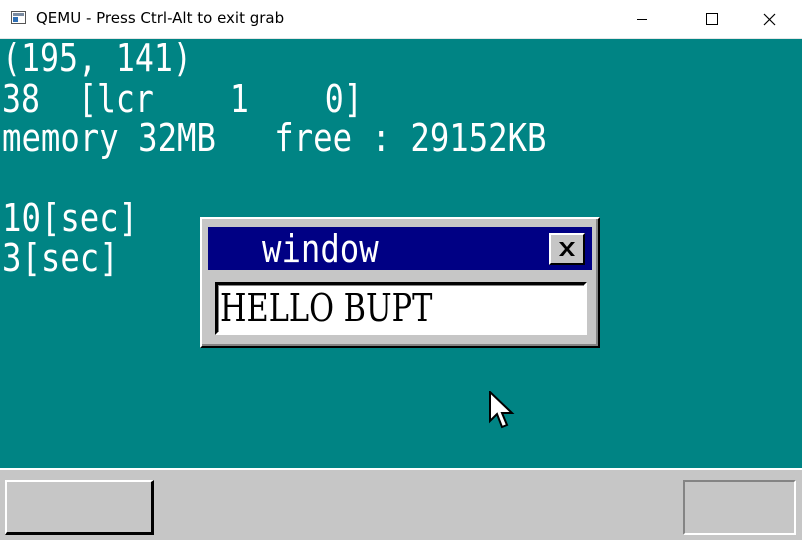 The width and height of the screenshot is (802, 540). I want to click on guest-window-close-button, so click(567, 249).